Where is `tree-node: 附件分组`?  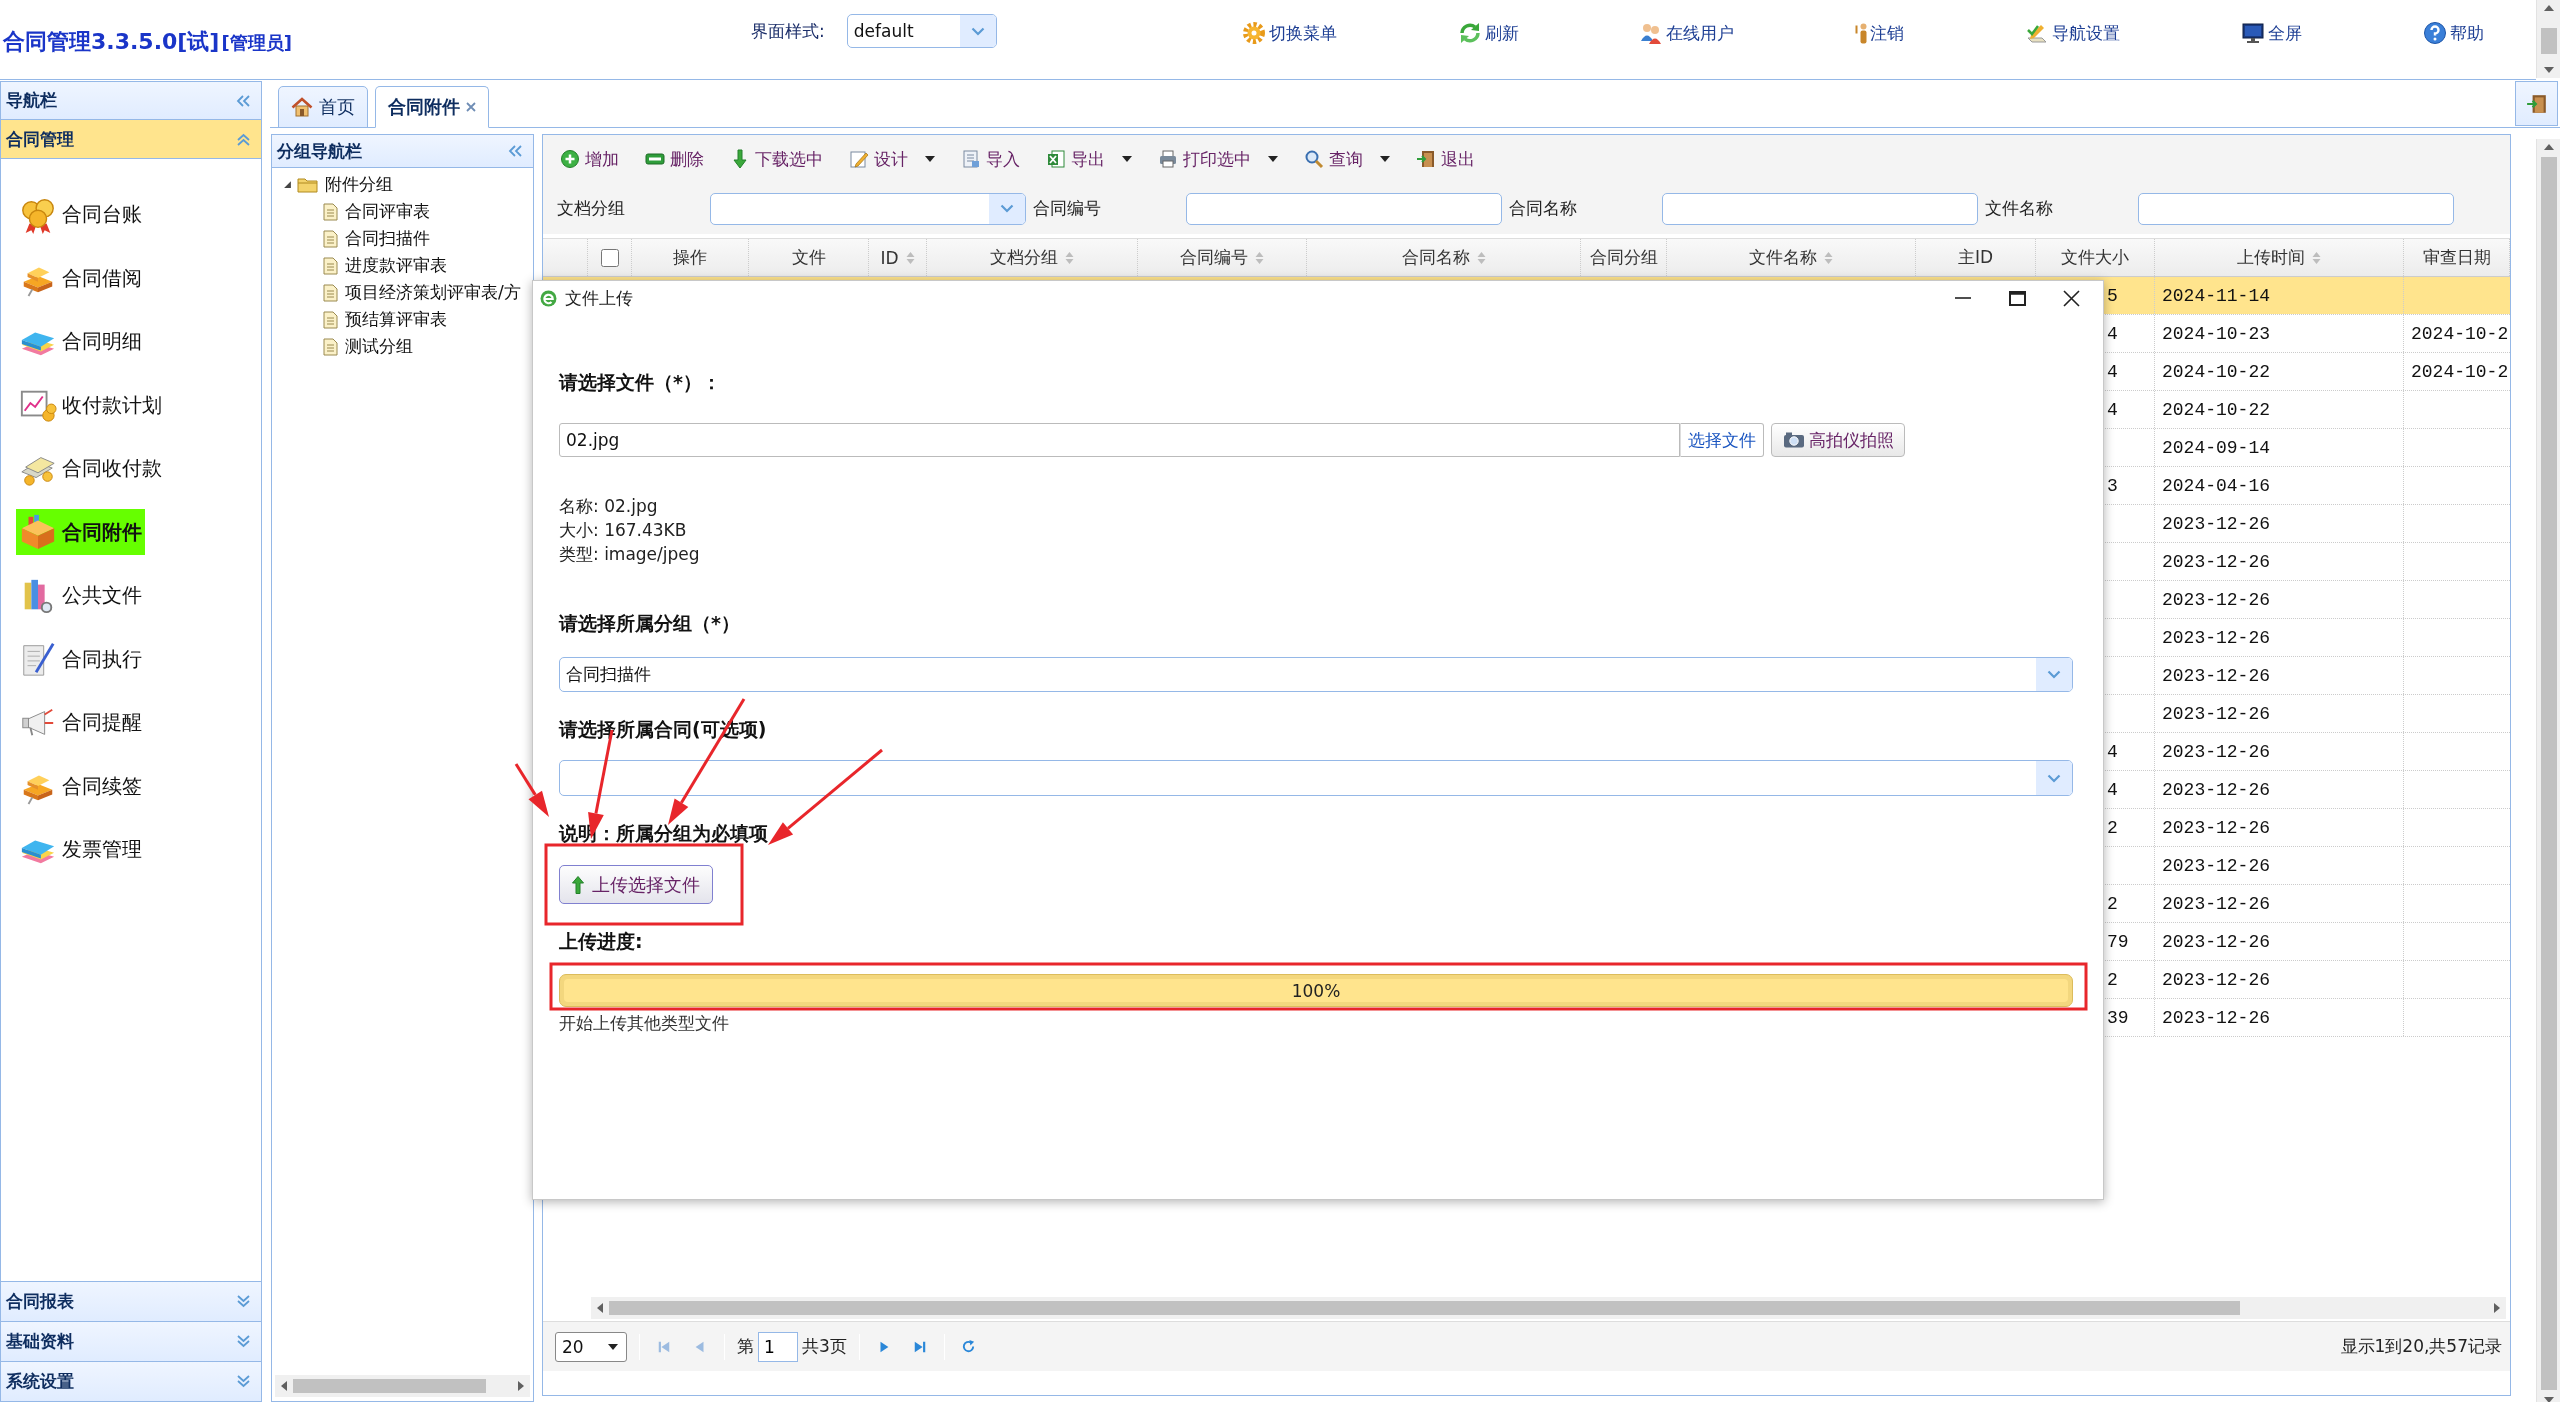 tree-node: 附件分组 is located at coordinates (345, 184).